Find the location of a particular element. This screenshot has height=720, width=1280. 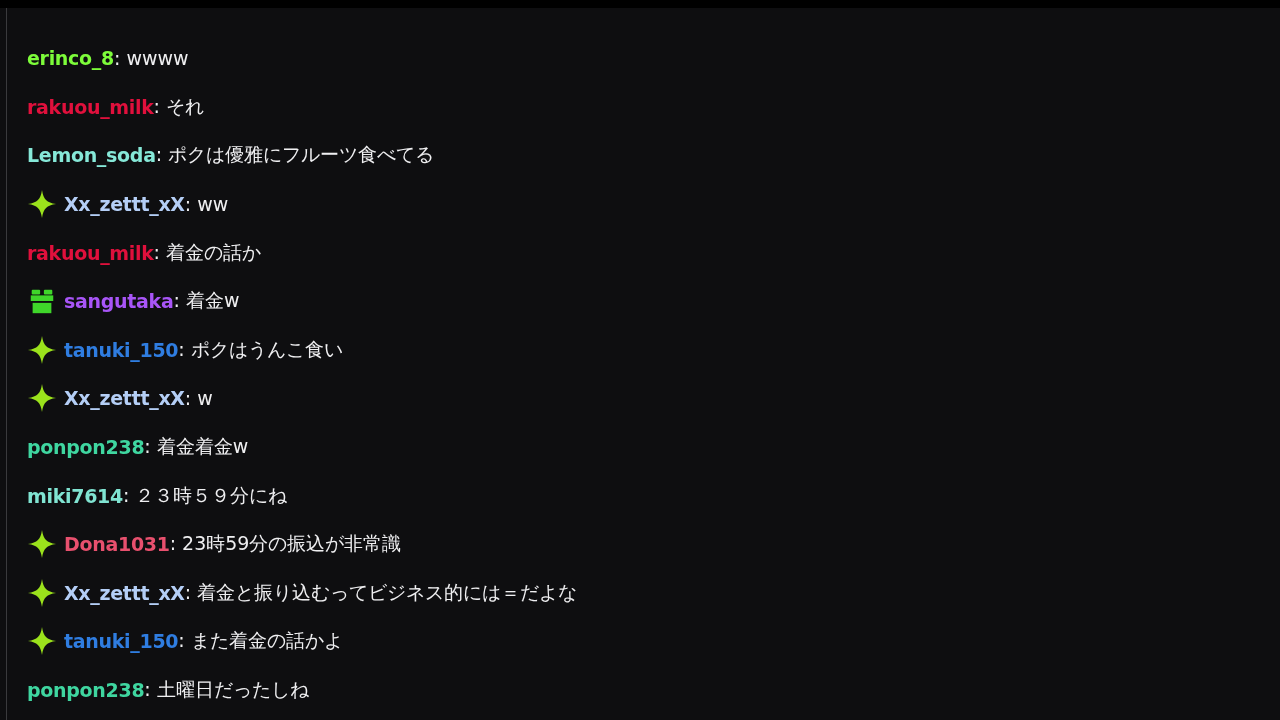

message-text: : また着金の話かよ is located at coordinates (260, 640).